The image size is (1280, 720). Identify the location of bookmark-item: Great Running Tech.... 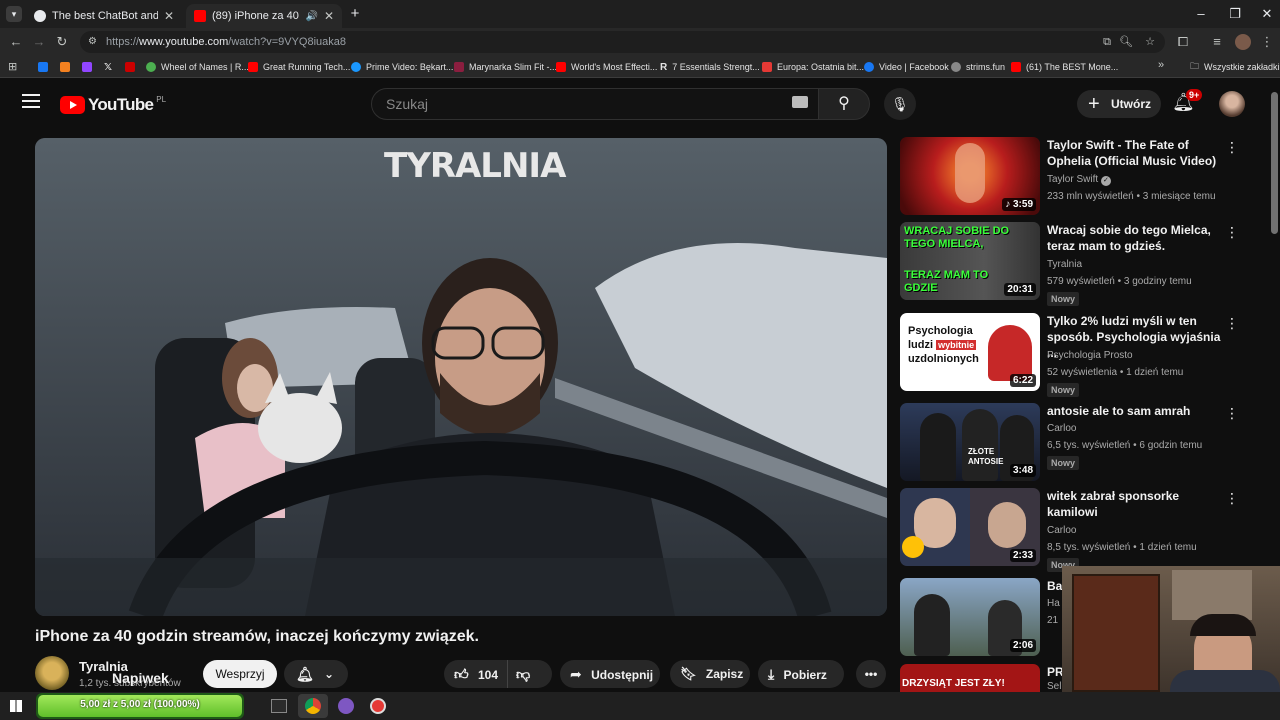
(299, 67).